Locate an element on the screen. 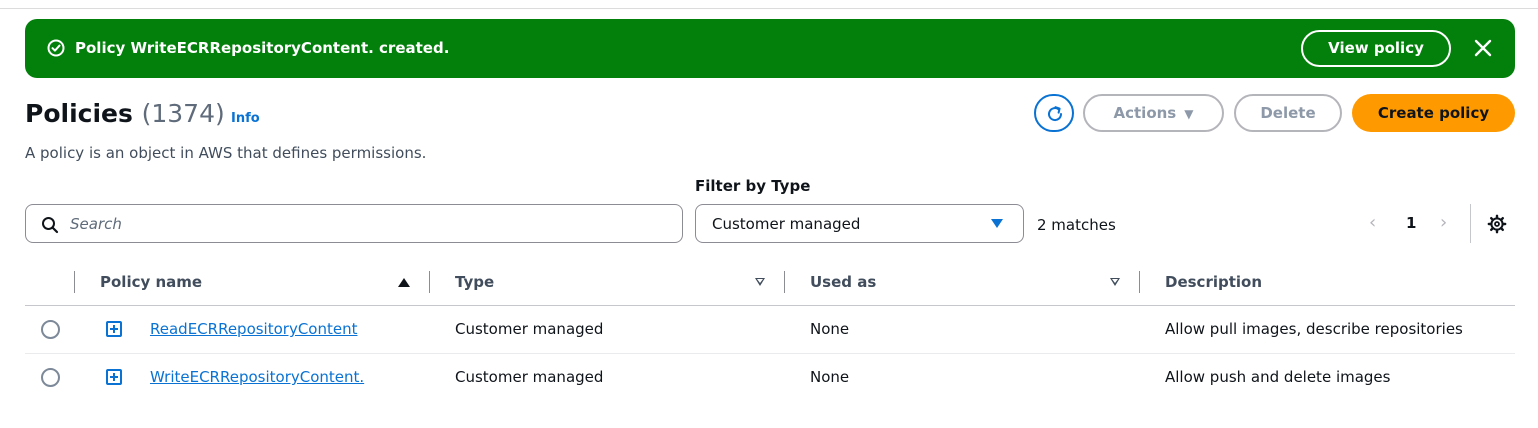  current-page-number: 1 is located at coordinates (1411, 223).